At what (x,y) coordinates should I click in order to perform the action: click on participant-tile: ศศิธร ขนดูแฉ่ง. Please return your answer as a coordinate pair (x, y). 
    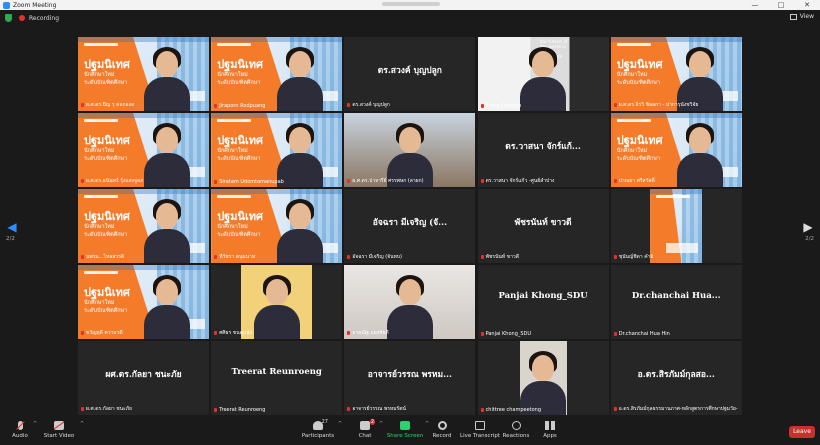
    Looking at the image, I should click on (277, 302).